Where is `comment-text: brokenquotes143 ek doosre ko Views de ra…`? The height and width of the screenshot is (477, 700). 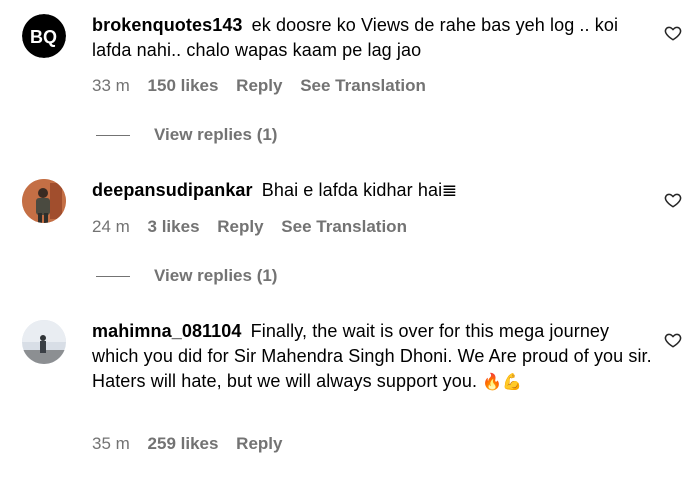 comment-text: brokenquotes143 ek doosre ko Views de ra… is located at coordinates (372, 38).